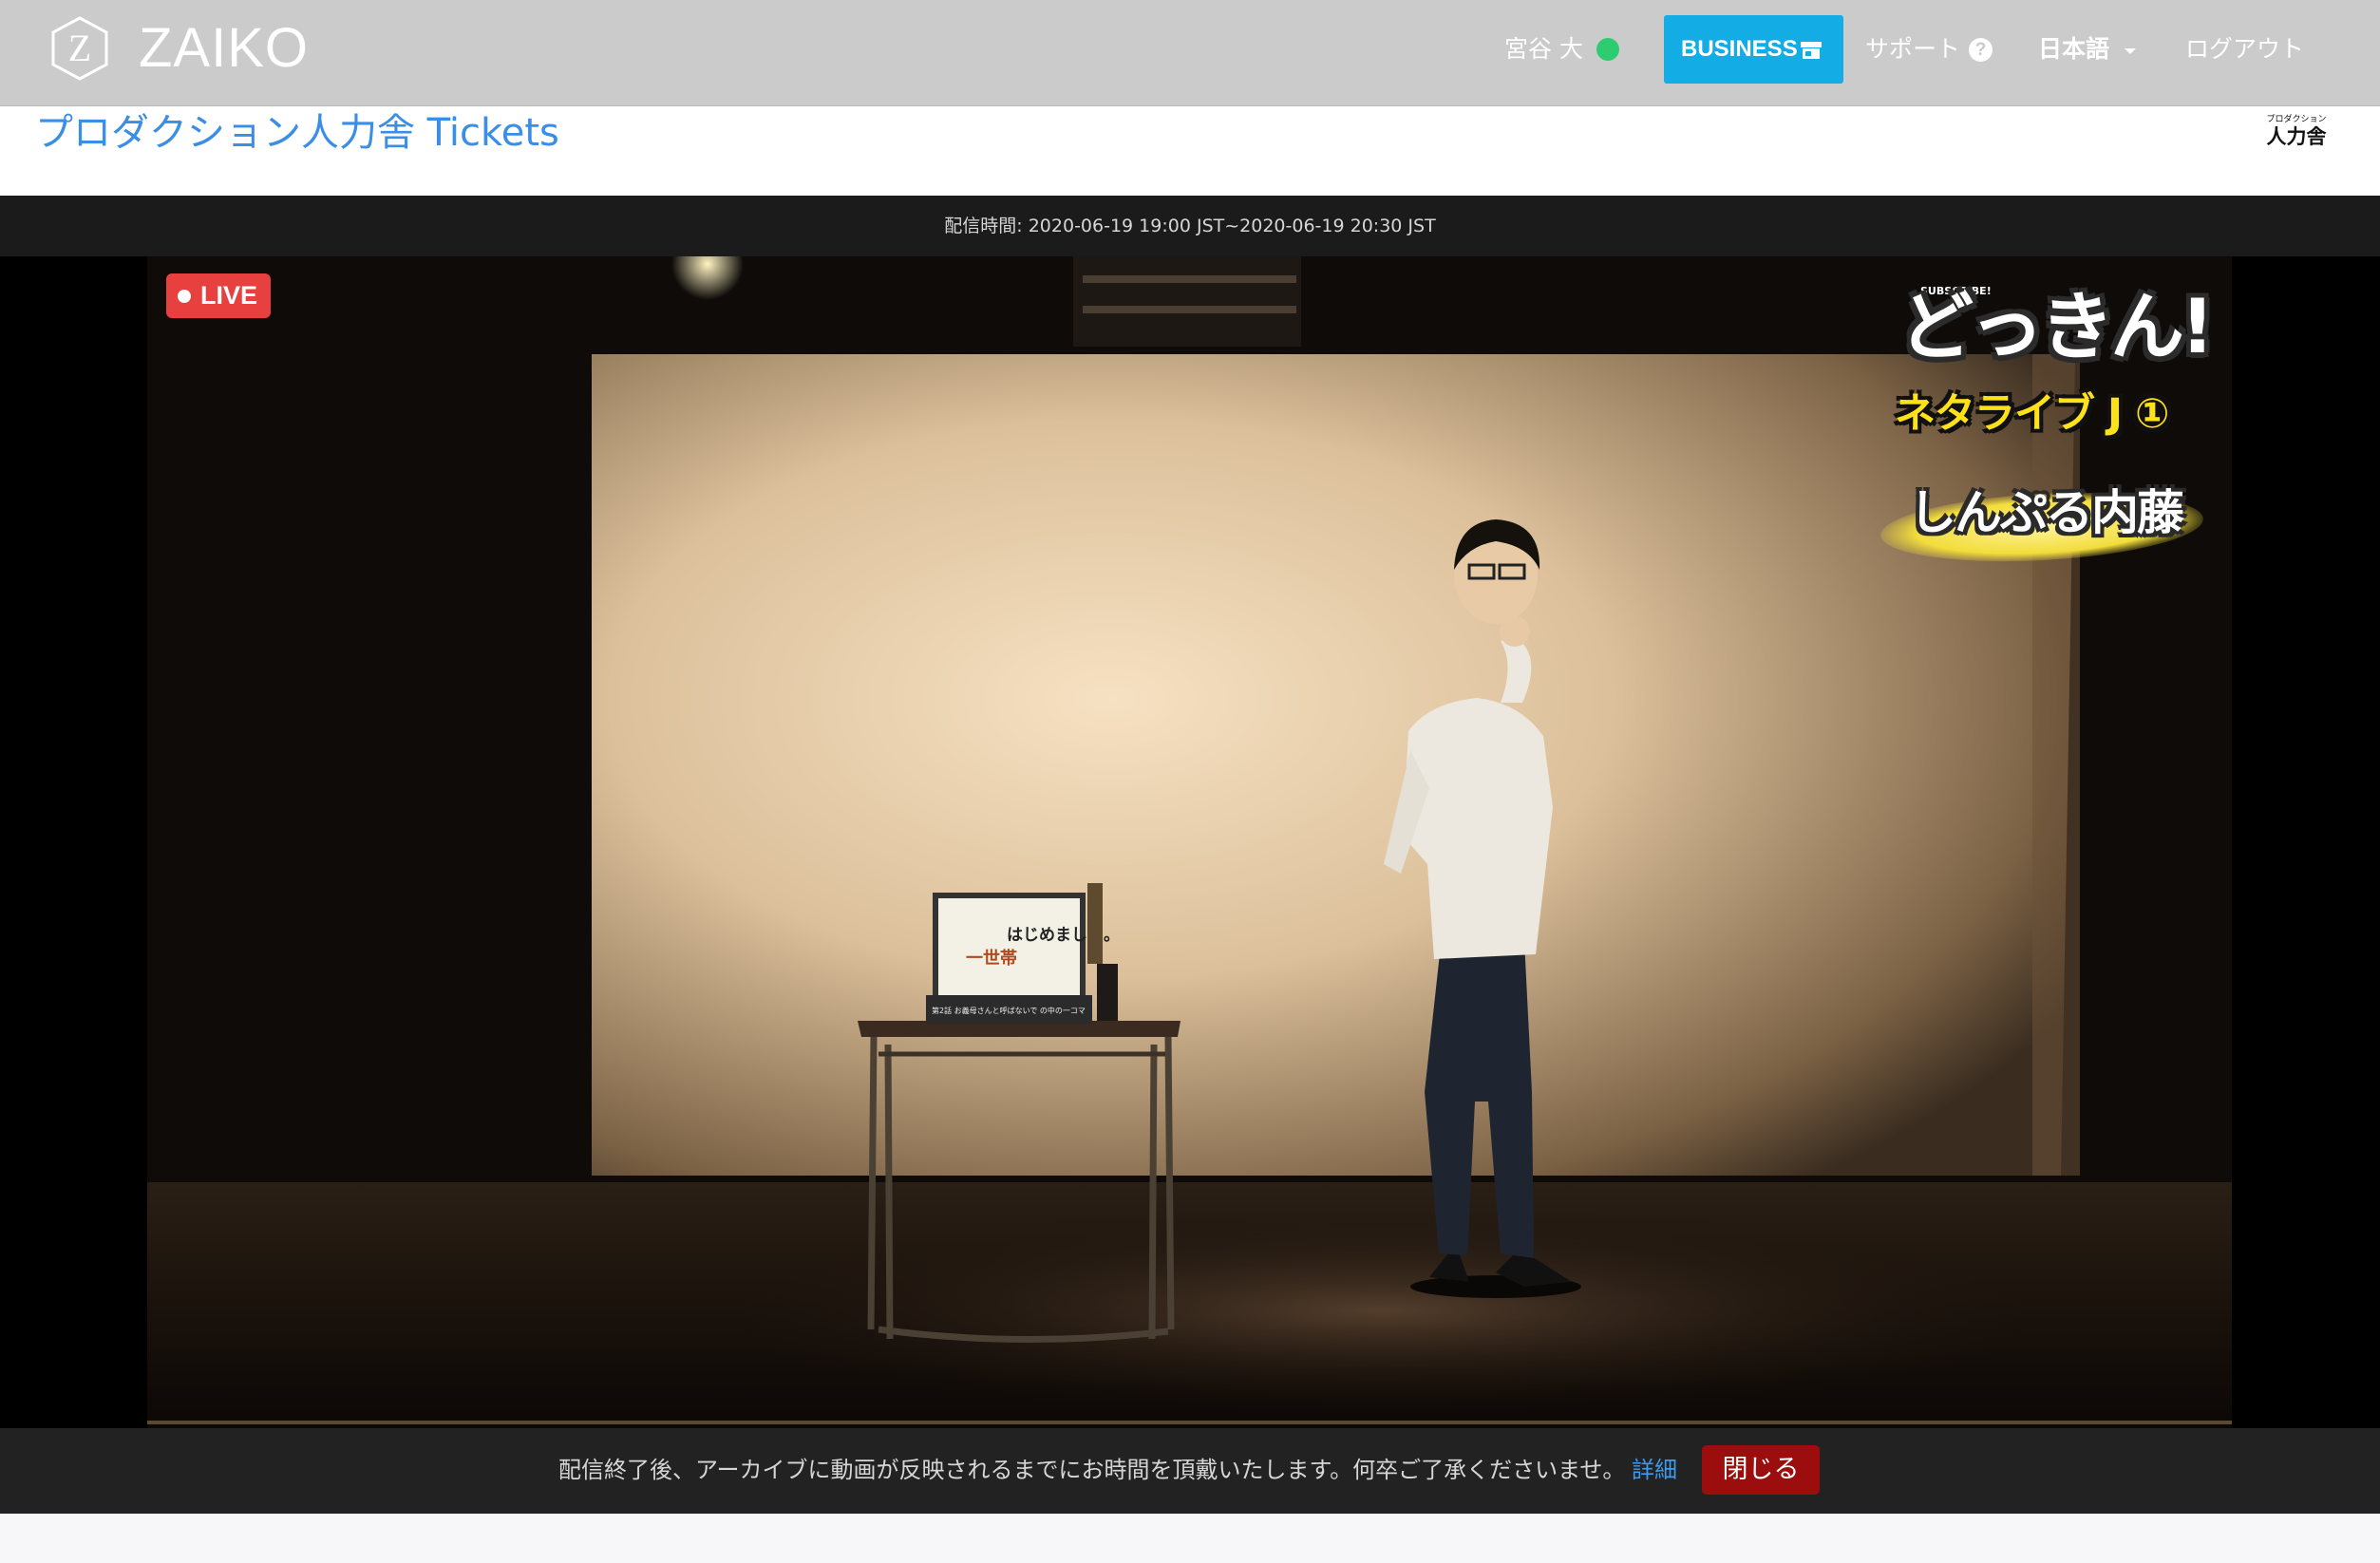 This screenshot has height=1563, width=2380. What do you see at coordinates (229, 295) in the screenshot?
I see `live-label: LIVE` at bounding box center [229, 295].